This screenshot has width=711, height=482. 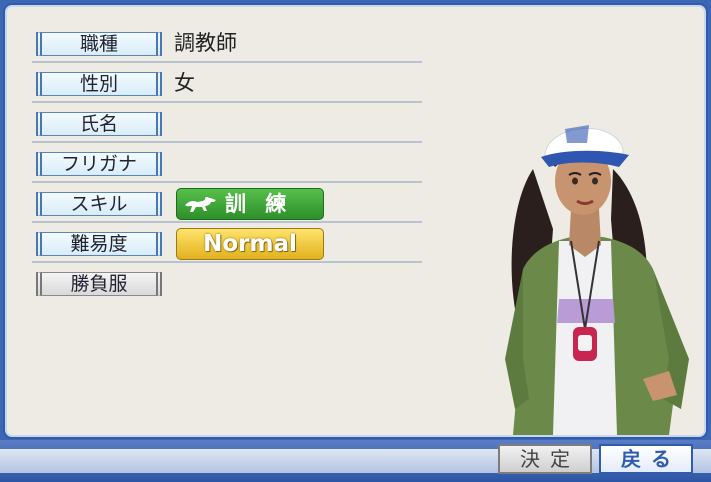 I want to click on skill-badge: 訓 練, so click(x=250, y=204).